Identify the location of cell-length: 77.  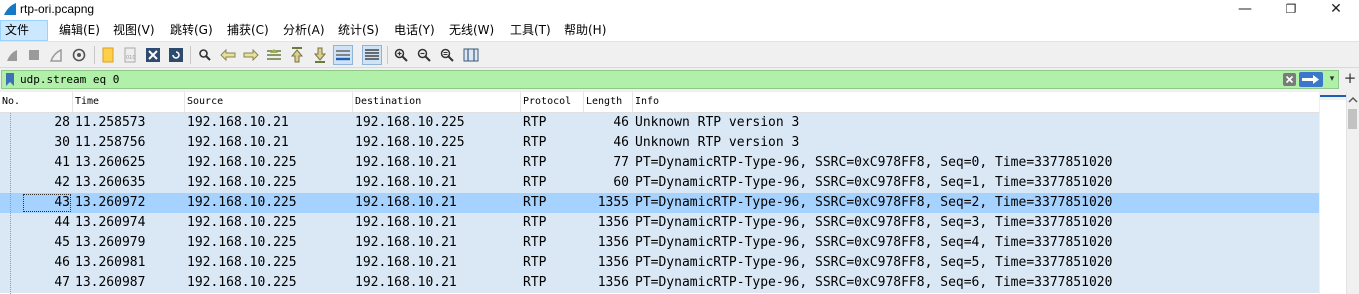
(621, 162).